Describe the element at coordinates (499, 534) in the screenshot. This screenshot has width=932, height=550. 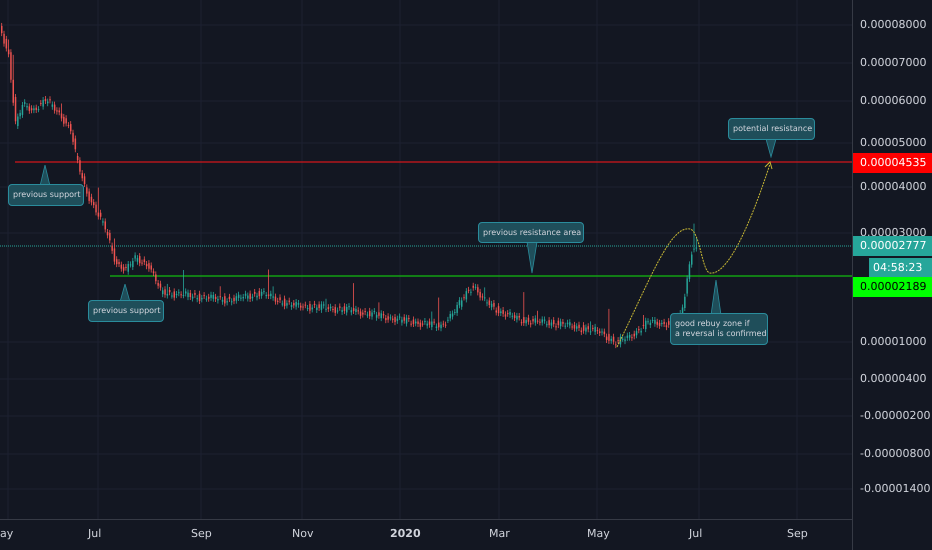
I see `time-axis-label: Mar` at that location.